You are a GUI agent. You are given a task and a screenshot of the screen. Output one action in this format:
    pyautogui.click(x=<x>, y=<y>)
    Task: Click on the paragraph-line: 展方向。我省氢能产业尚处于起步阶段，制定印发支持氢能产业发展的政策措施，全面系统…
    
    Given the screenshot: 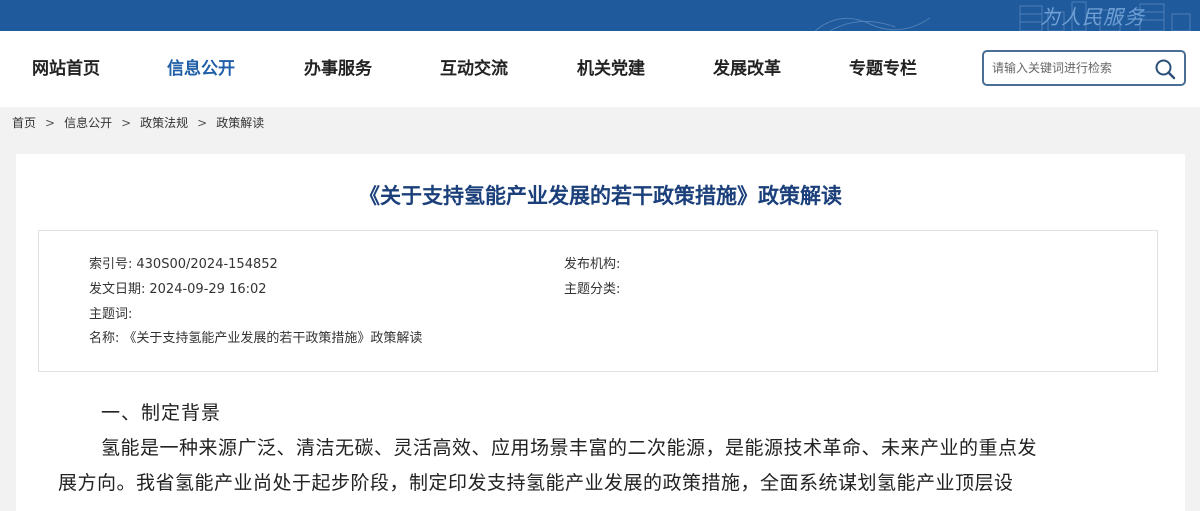 What is the action you would take?
    pyautogui.click(x=536, y=483)
    